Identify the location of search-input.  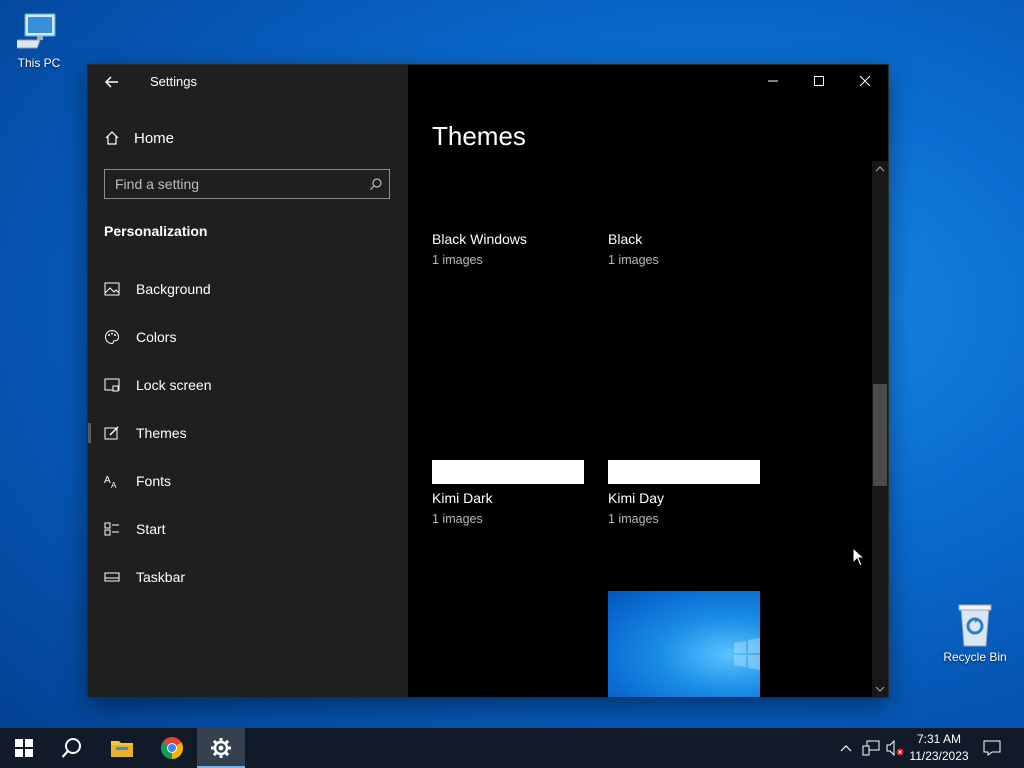
(234, 184).